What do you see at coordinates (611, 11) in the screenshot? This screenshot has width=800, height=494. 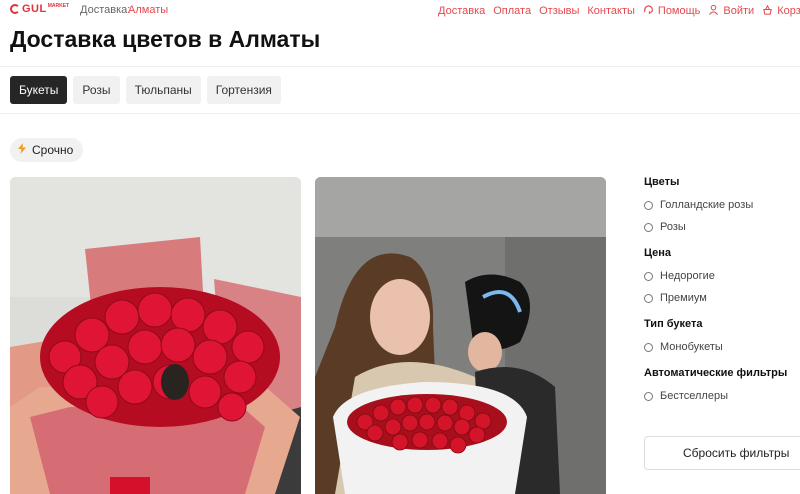 I see `nav-contacts-link: Контакты` at bounding box center [611, 11].